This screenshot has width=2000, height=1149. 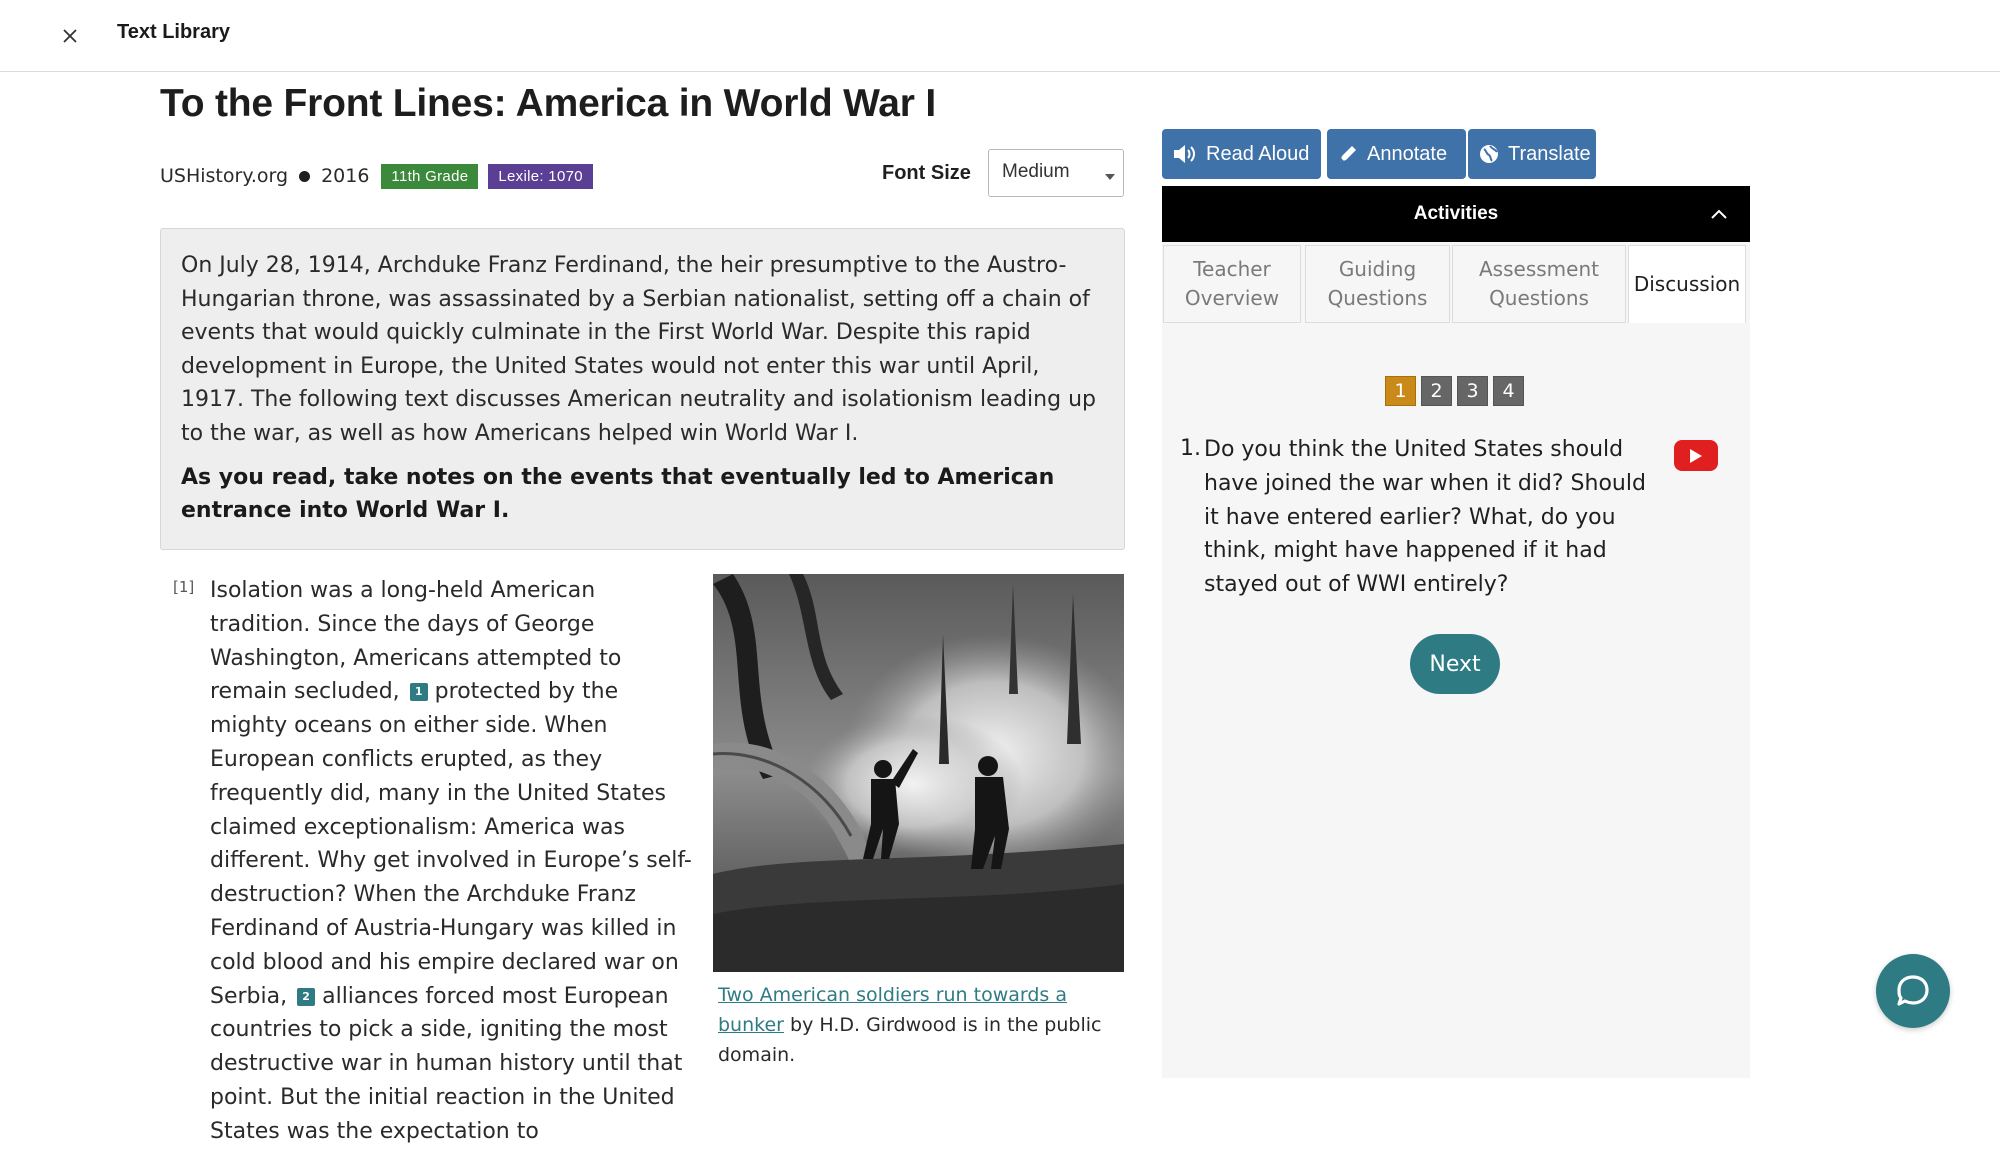 What do you see at coordinates (418, 692) in the screenshot?
I see `footnote-marker-1: 1` at bounding box center [418, 692].